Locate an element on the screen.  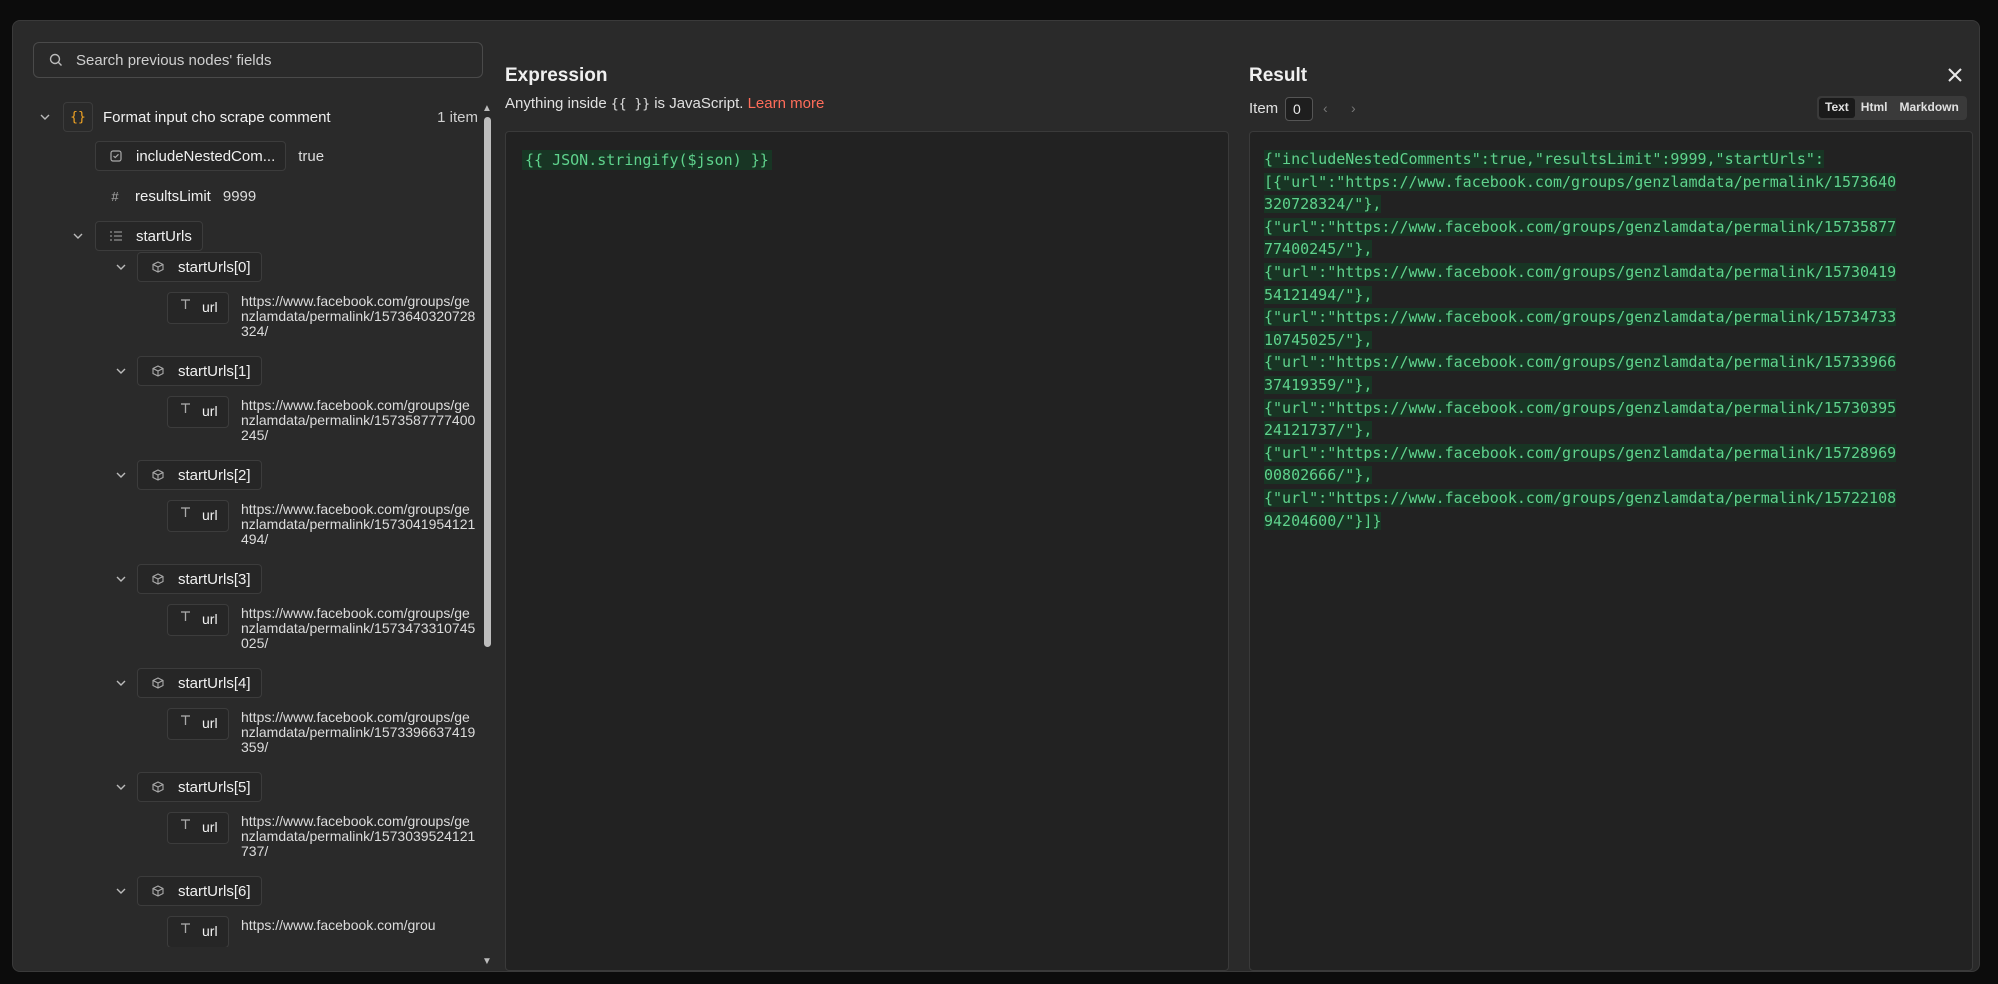
scroll-up-icon: ▲ is located at coordinates (487, 109).